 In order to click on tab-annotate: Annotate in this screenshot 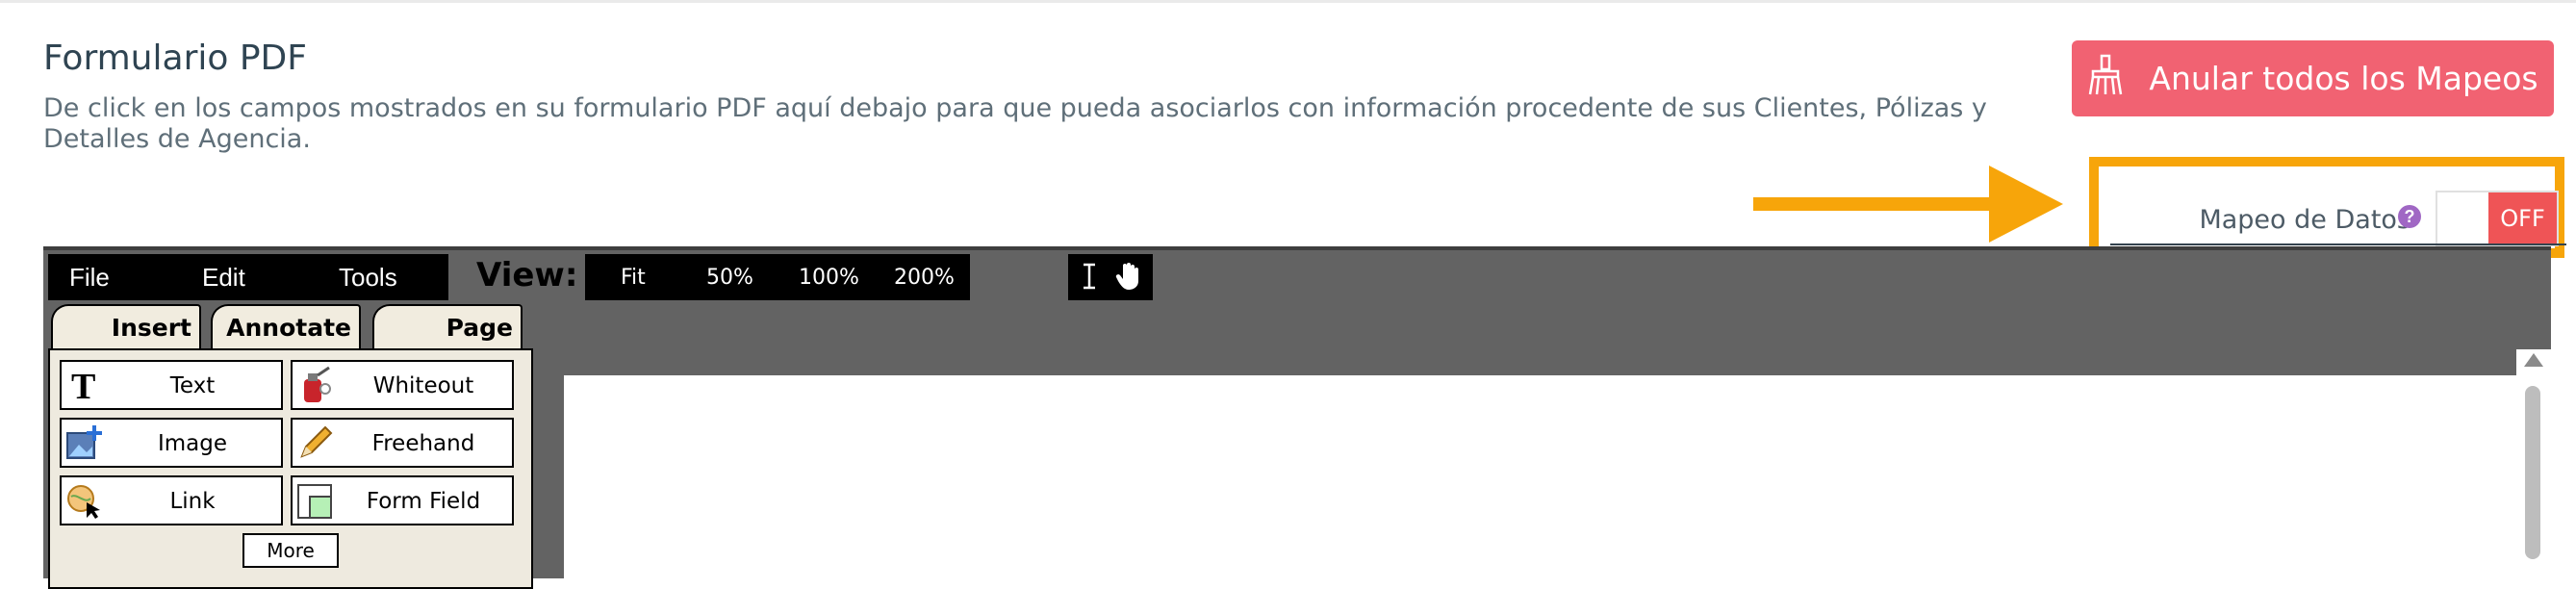, I will do `click(286, 326)`.